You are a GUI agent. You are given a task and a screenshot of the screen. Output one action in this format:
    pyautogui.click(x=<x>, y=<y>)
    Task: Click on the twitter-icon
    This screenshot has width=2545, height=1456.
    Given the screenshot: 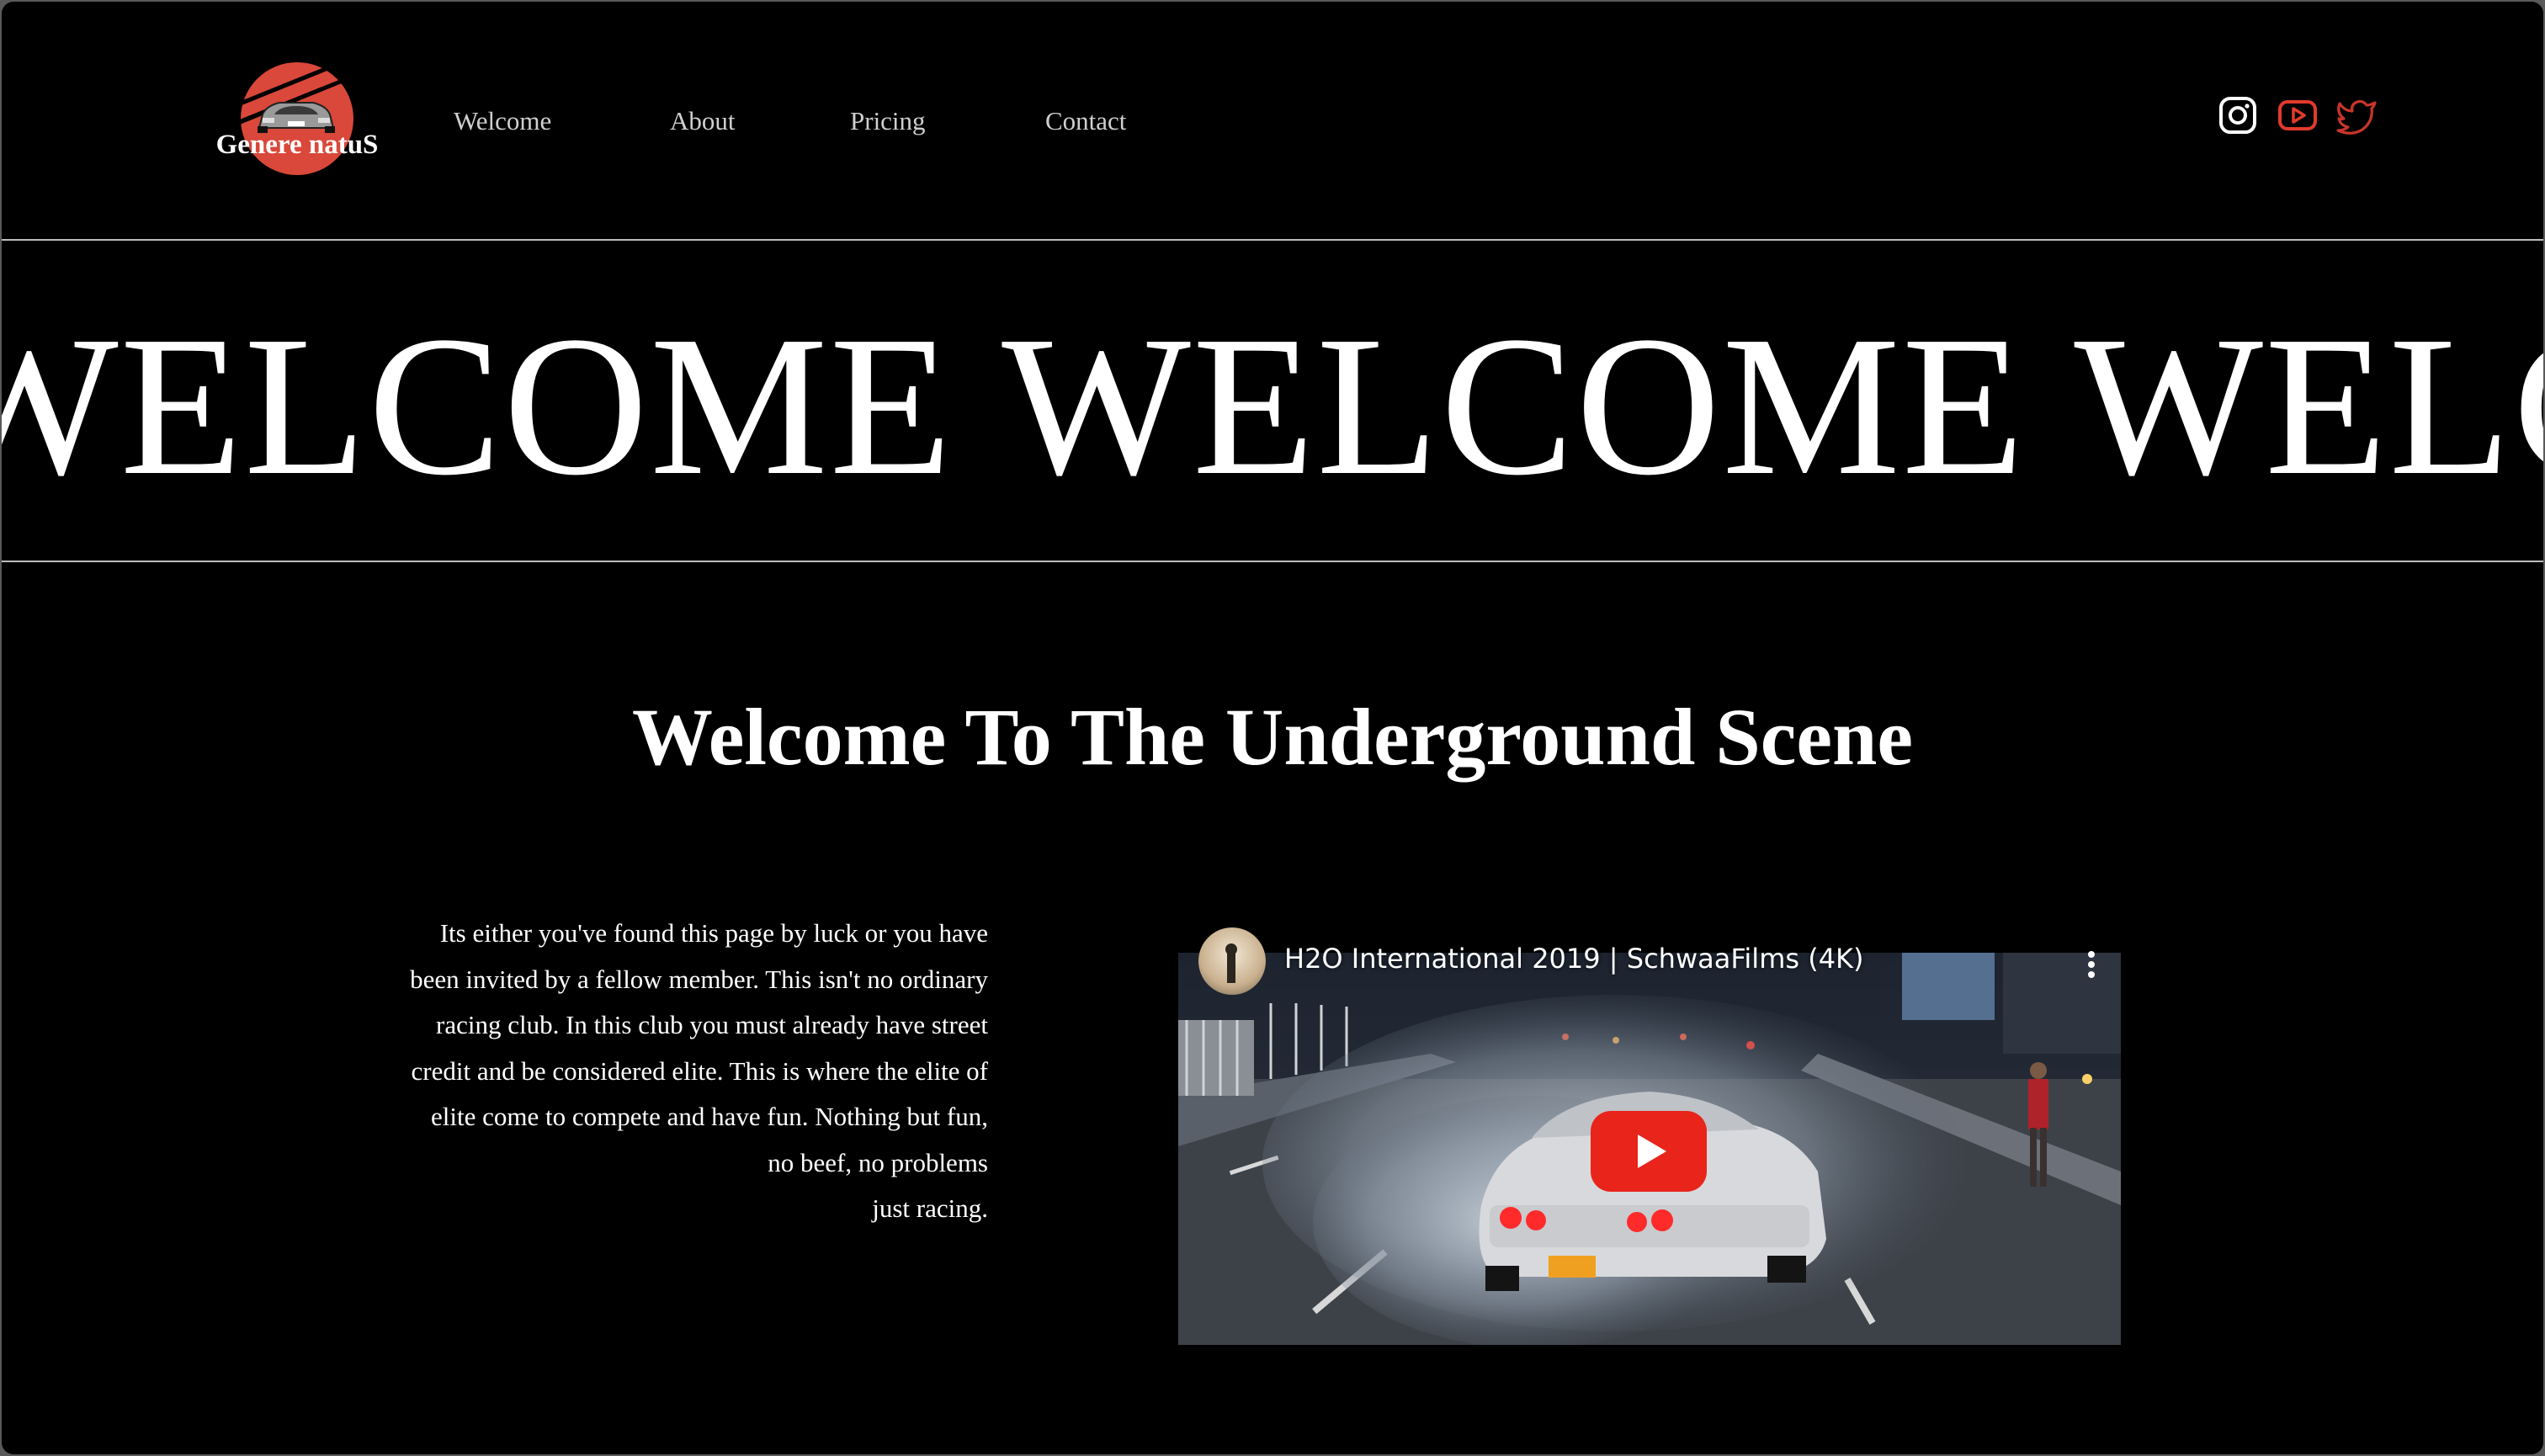 What is the action you would take?
    pyautogui.click(x=2357, y=116)
    